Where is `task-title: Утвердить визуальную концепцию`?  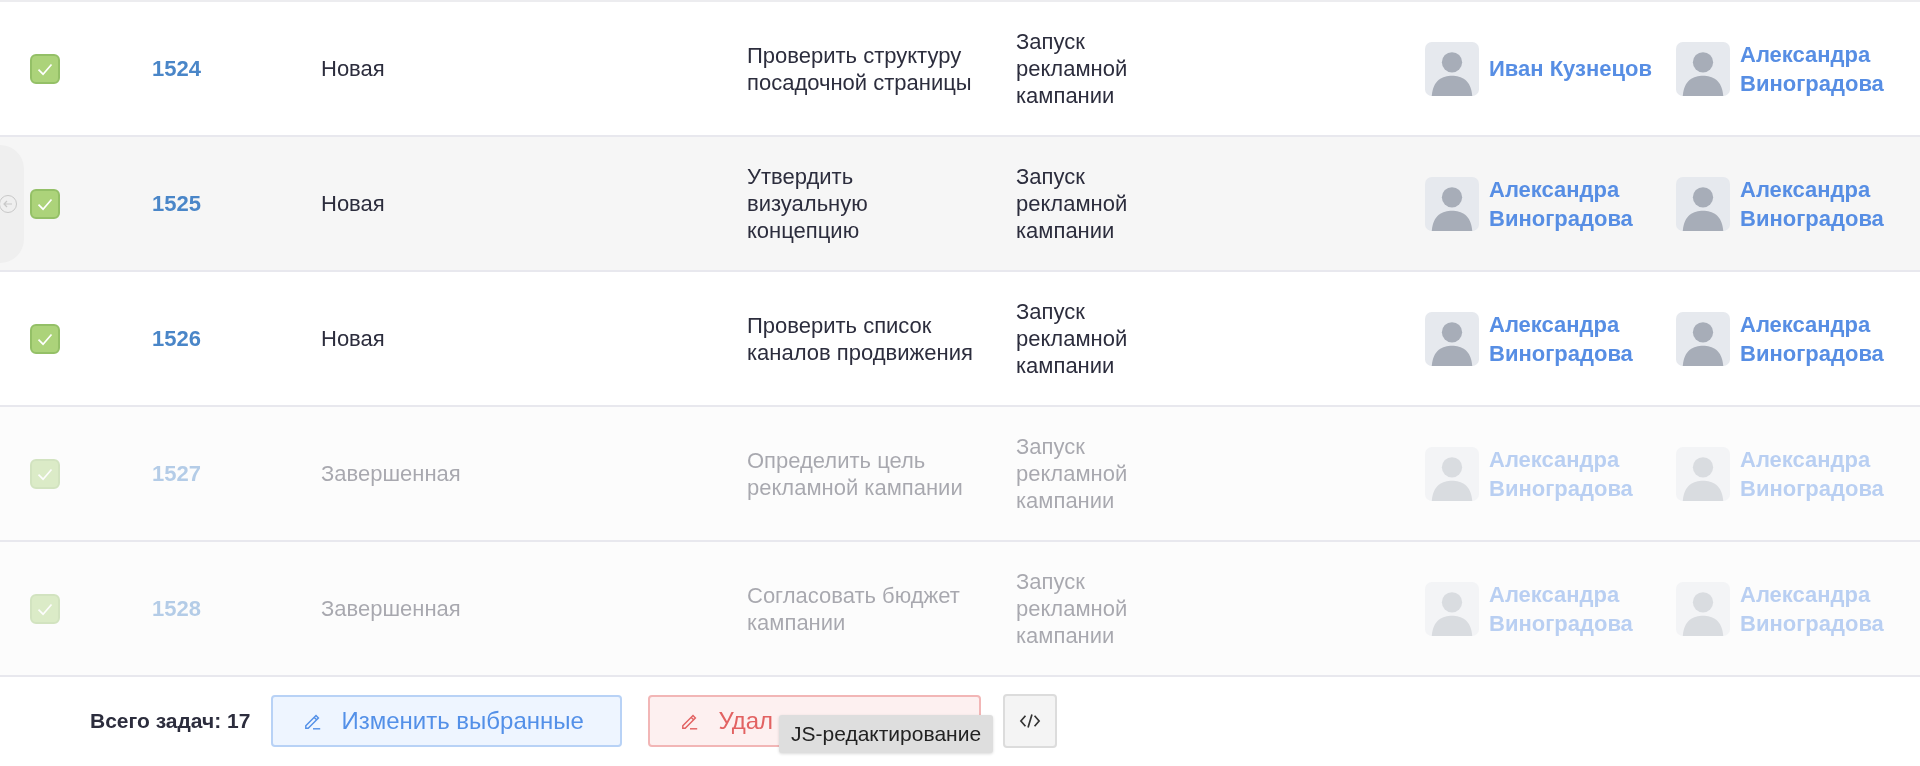
task-title: Утвердить визуальную концепцию is located at coordinates (808, 203).